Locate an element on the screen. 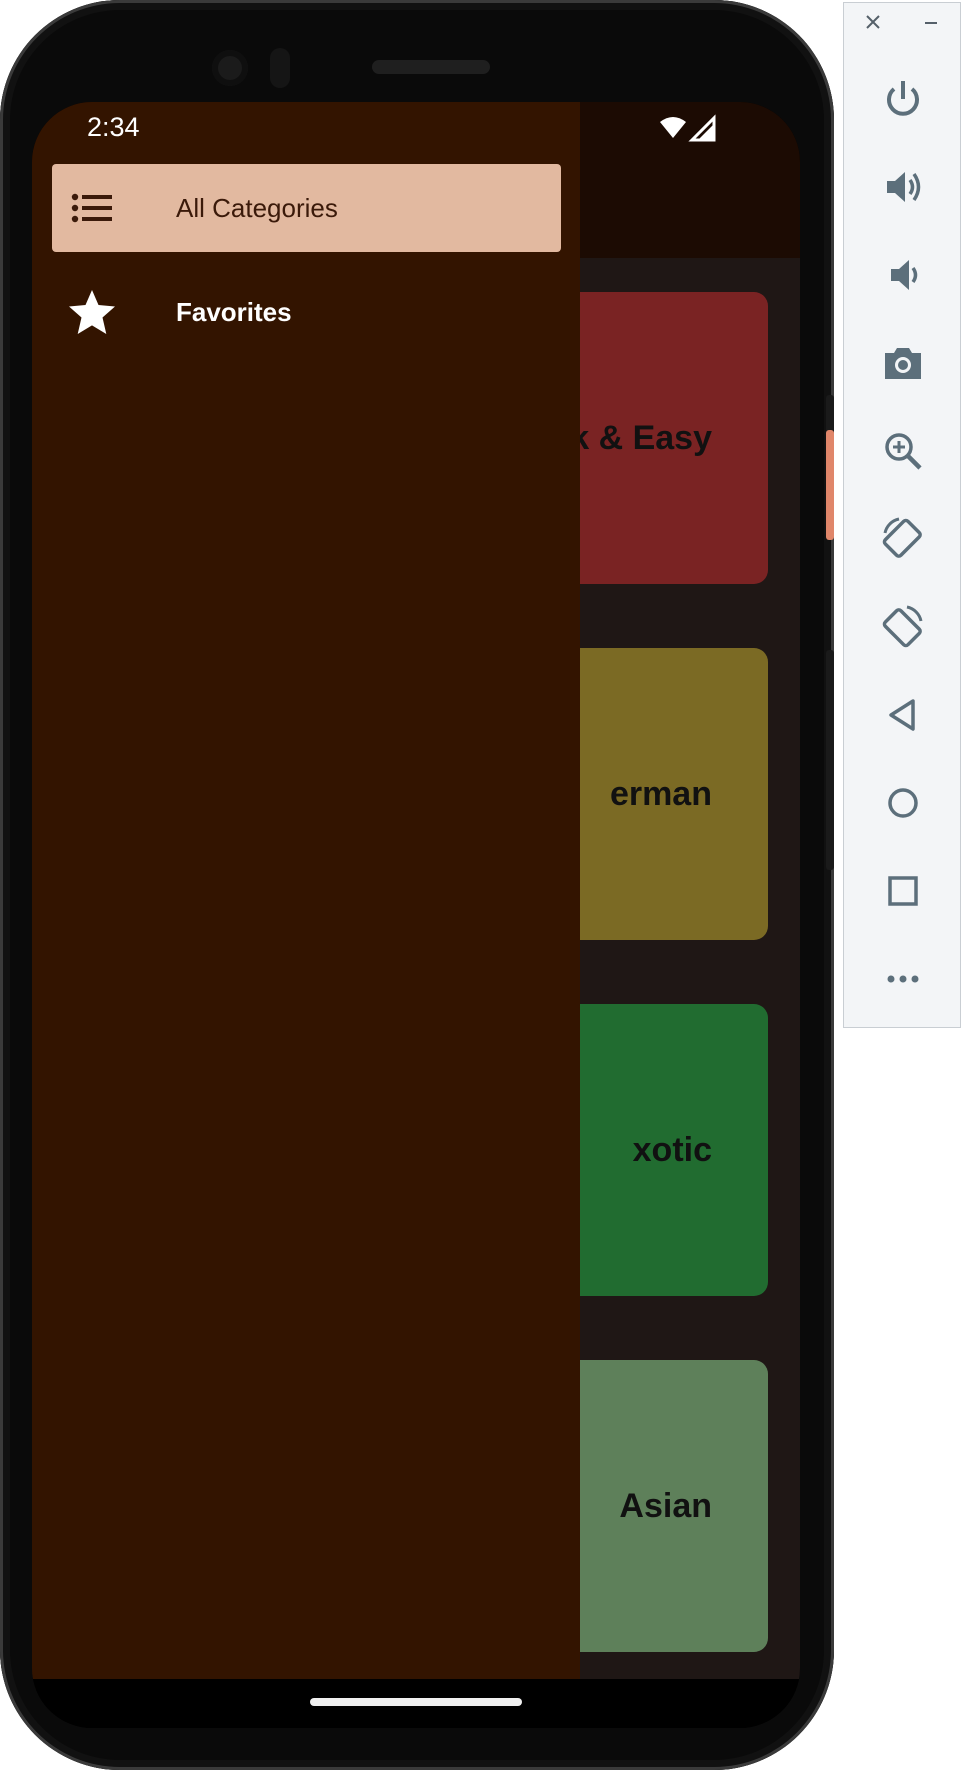 This screenshot has height=1770, width=964. close-icon is located at coordinates (873, 33).